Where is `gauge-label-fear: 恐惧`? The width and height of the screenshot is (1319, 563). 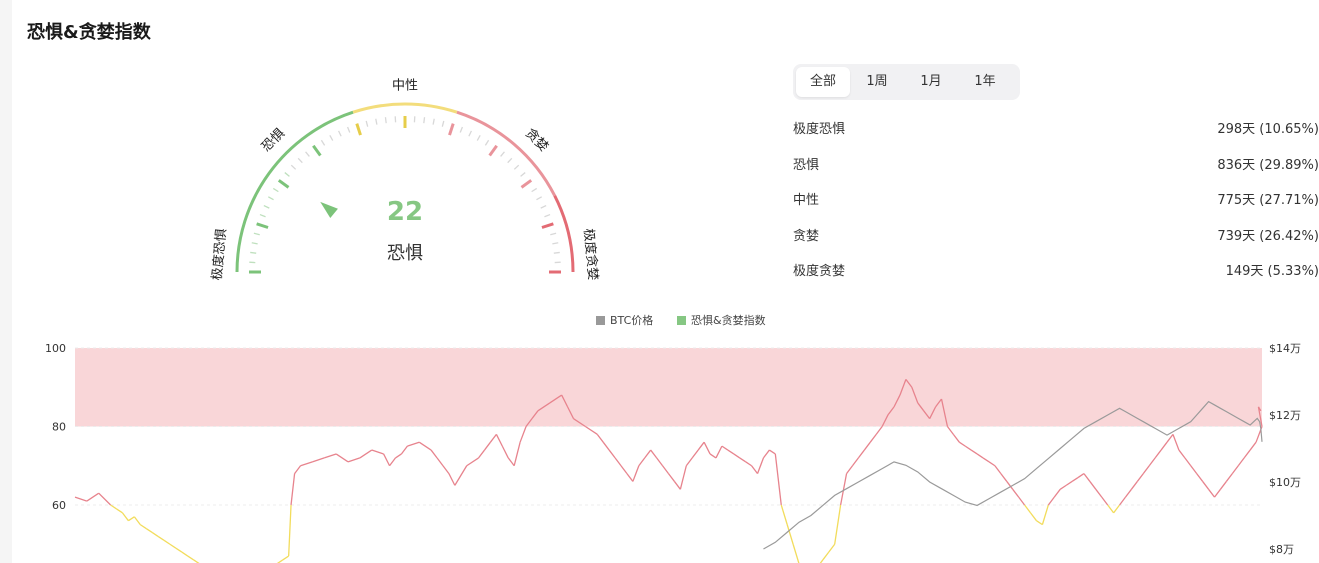
gauge-label-fear: 恐惧 is located at coordinates (273, 140).